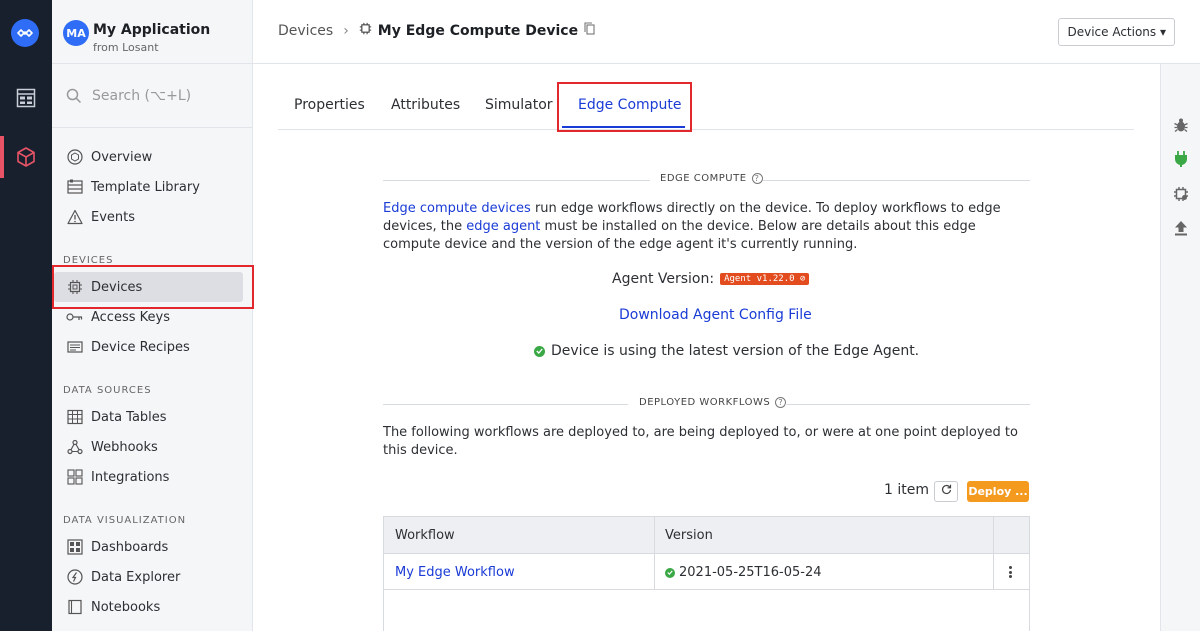 Image resolution: width=1200 pixels, height=631 pixels. I want to click on sidebar-item-label: Device Recipes, so click(140, 347).